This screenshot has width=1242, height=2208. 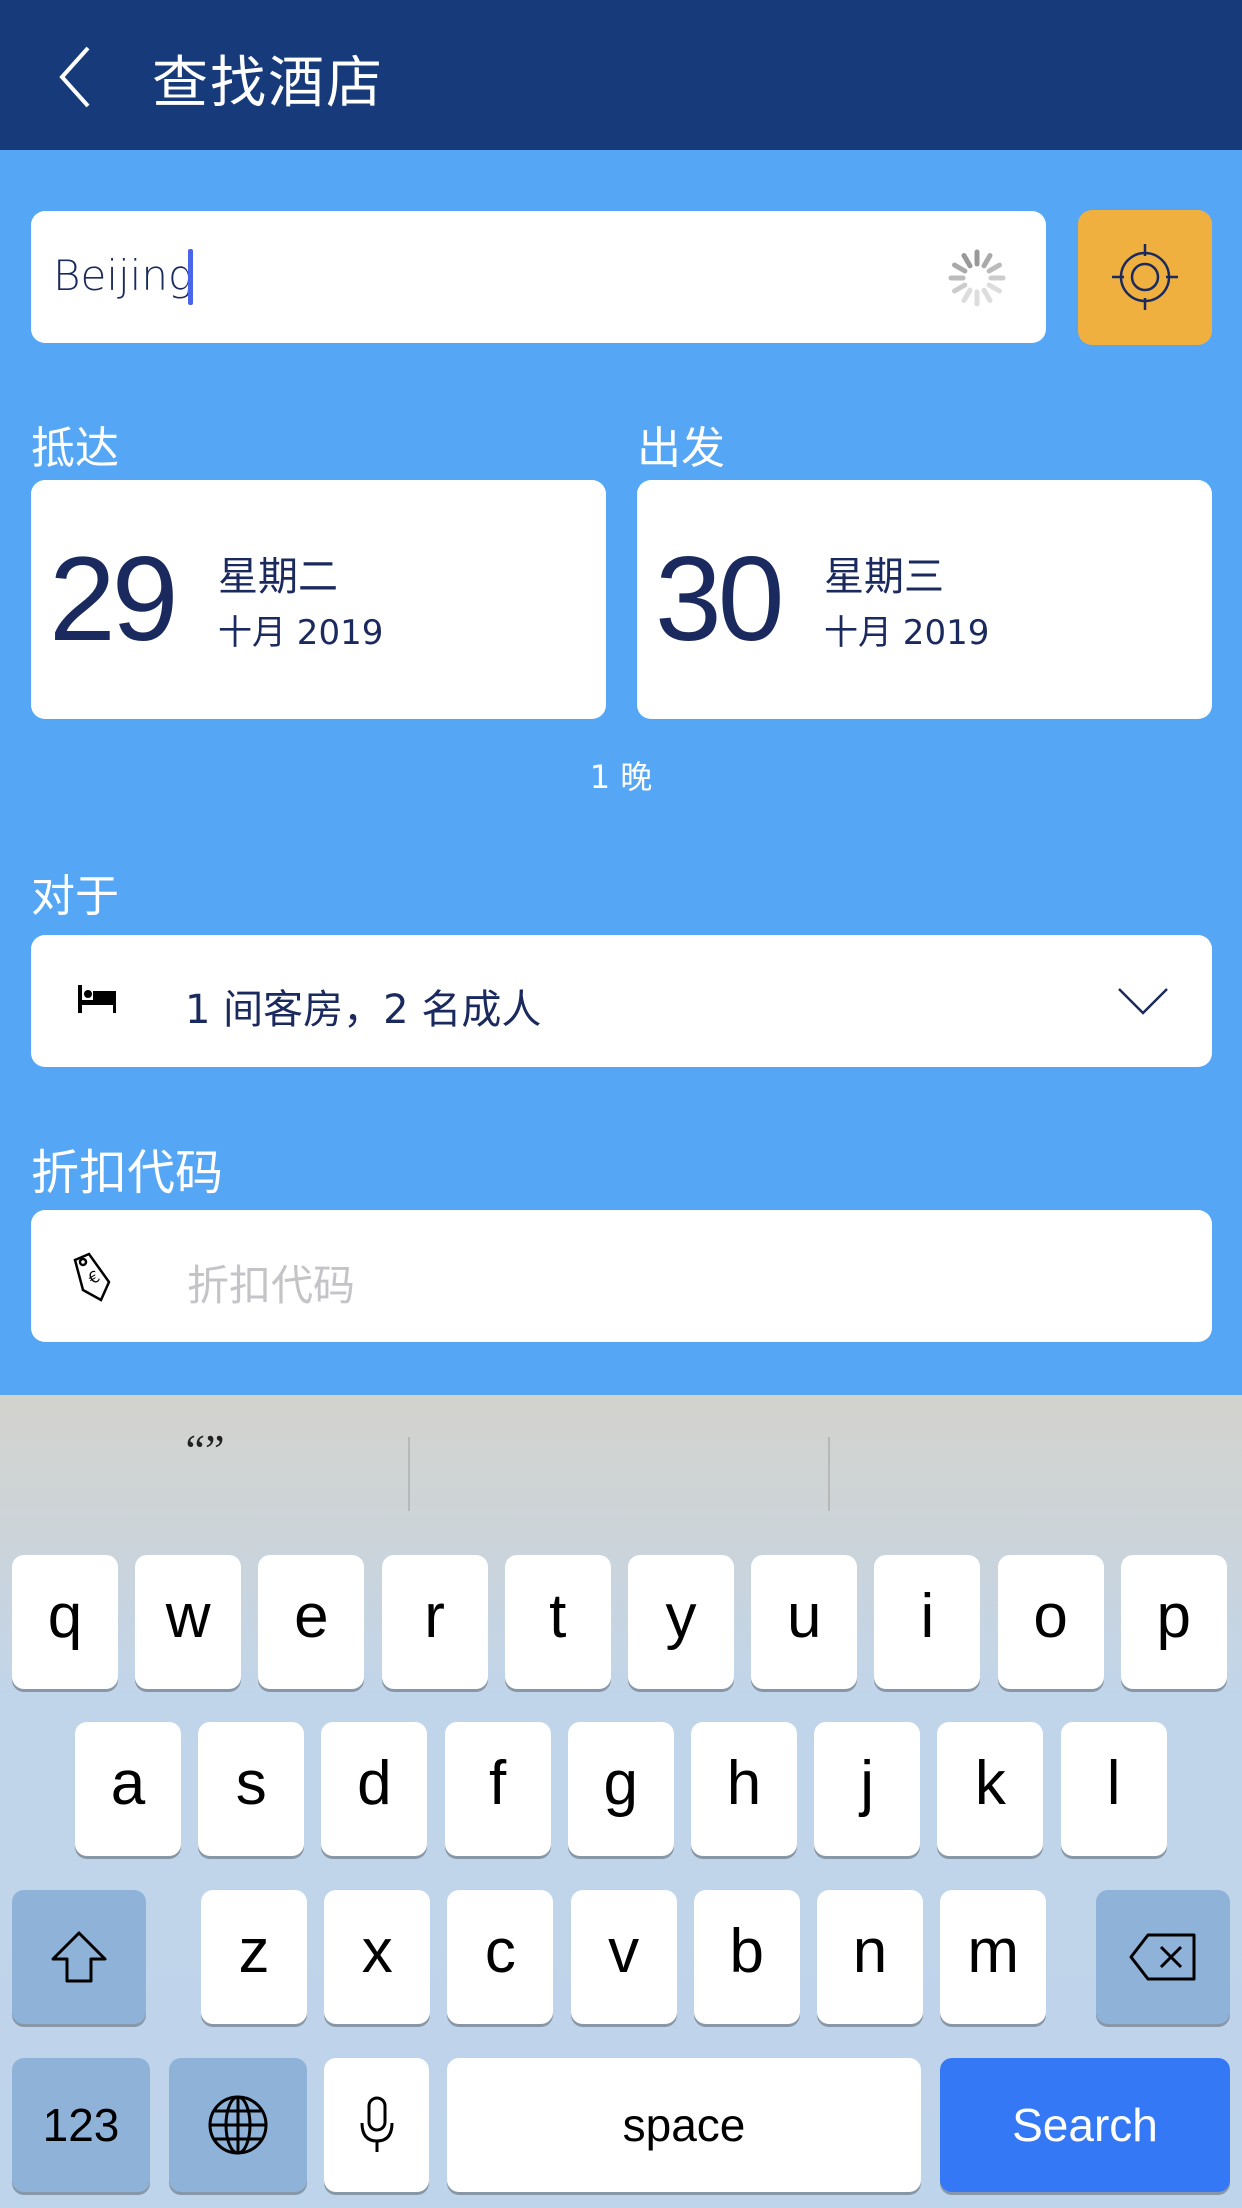 I want to click on space-key: space, so click(x=684, y=2125).